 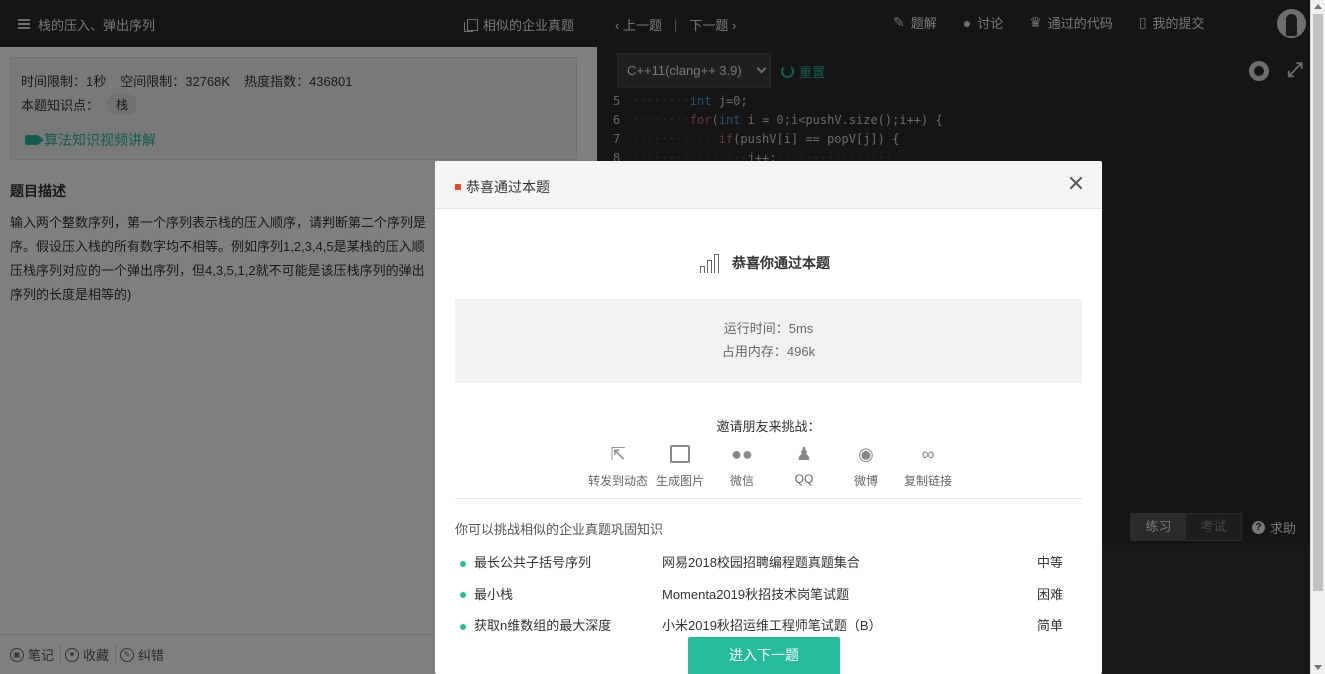 I want to click on list-item: 最长公共子括号序列 网易2018校园招聘编程题真题集合 中等, so click(x=768, y=562).